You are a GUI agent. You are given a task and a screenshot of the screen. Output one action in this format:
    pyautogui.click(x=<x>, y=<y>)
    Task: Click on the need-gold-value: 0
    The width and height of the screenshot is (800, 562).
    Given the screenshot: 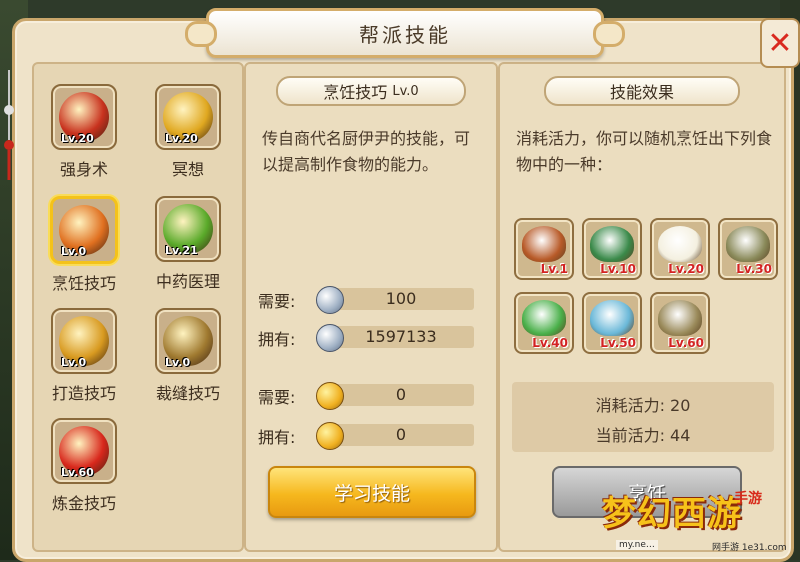 What is the action you would take?
    pyautogui.click(x=401, y=394)
    